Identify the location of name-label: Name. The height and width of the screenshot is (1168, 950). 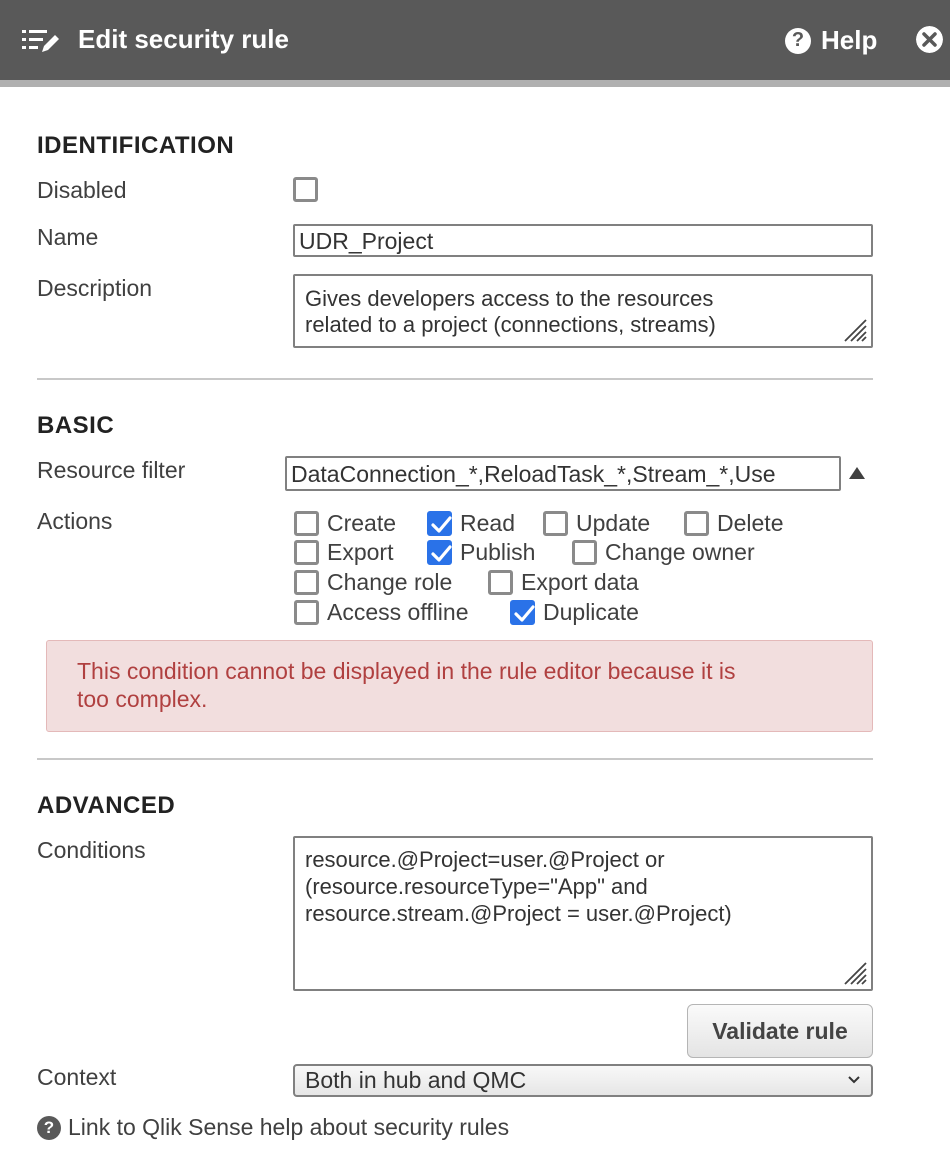
(68, 237).